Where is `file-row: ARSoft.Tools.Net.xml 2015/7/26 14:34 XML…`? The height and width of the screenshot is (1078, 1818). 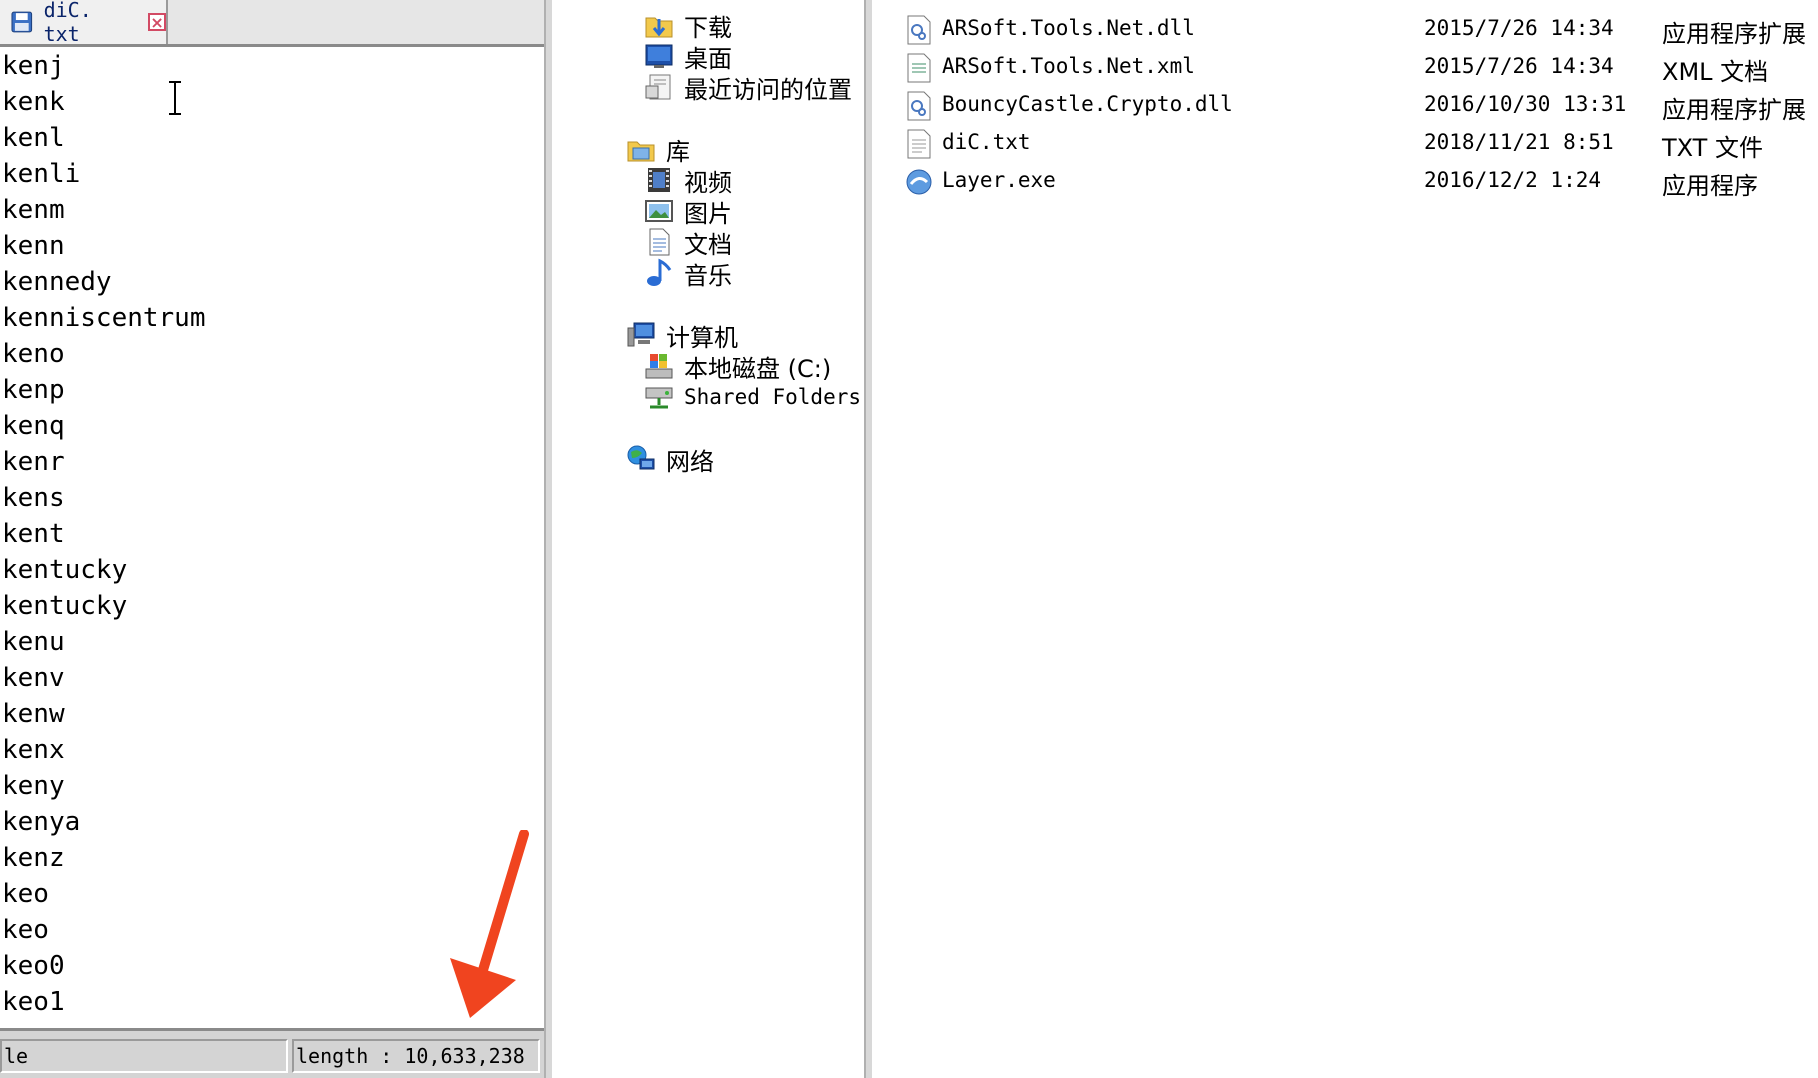 file-row: ARSoft.Tools.Net.xml 2015/7/26 14:34 XML… is located at coordinates (1345, 68).